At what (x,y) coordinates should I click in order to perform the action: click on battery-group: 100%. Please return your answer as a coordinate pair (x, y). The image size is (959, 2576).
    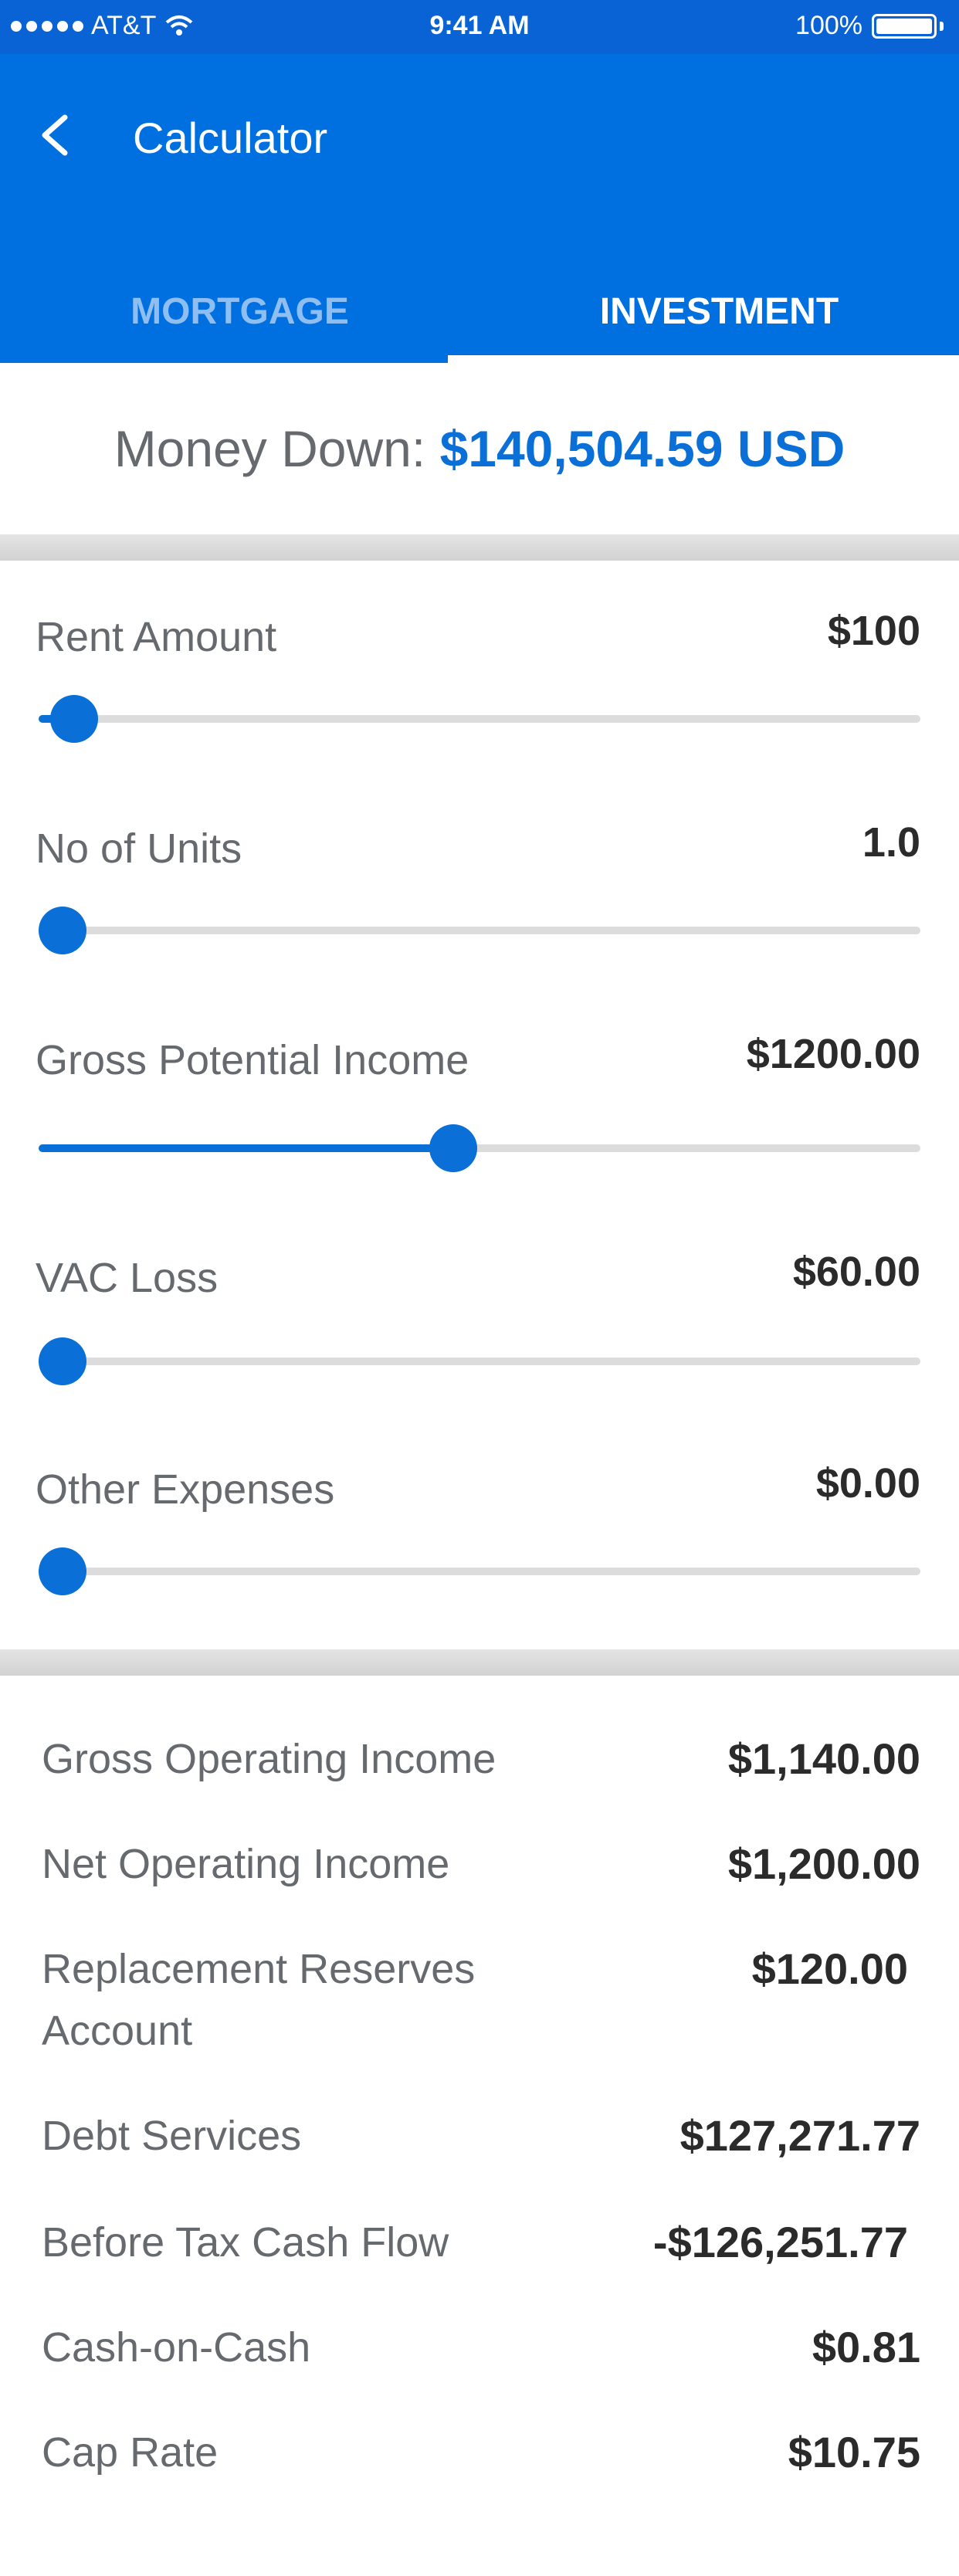
    Looking at the image, I should click on (869, 26).